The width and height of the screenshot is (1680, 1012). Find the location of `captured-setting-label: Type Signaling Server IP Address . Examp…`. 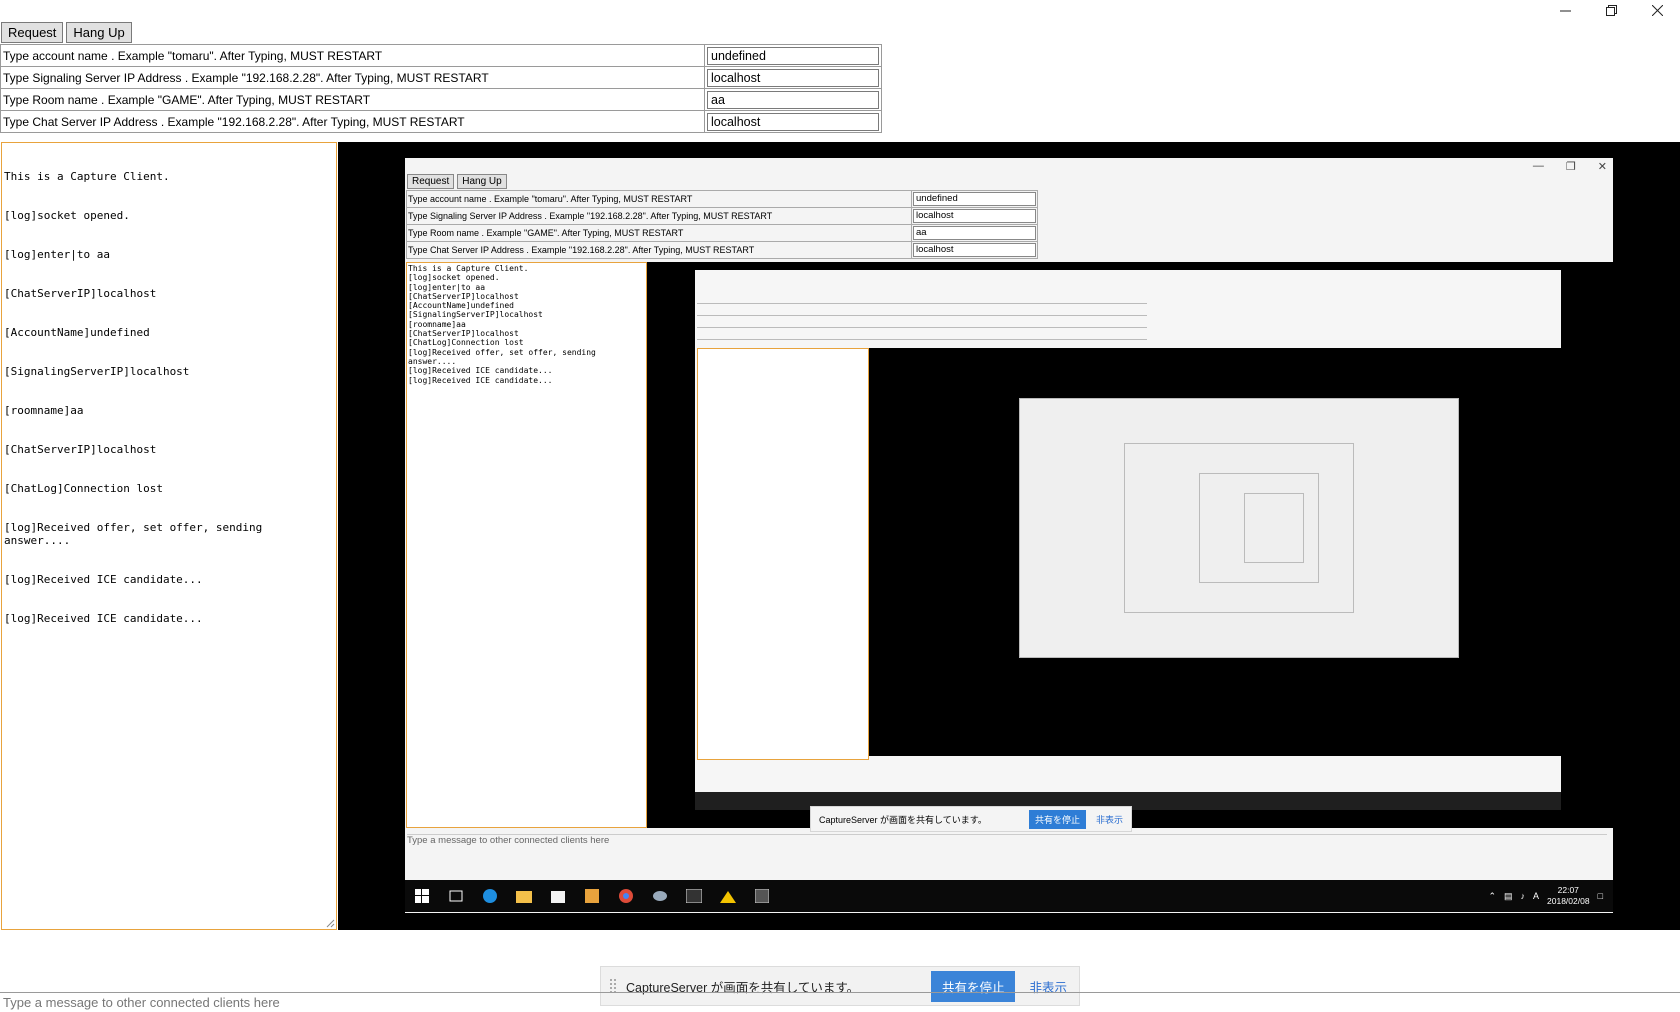

captured-setting-label: Type Signaling Server IP Address . Examp… is located at coordinates (659, 216).